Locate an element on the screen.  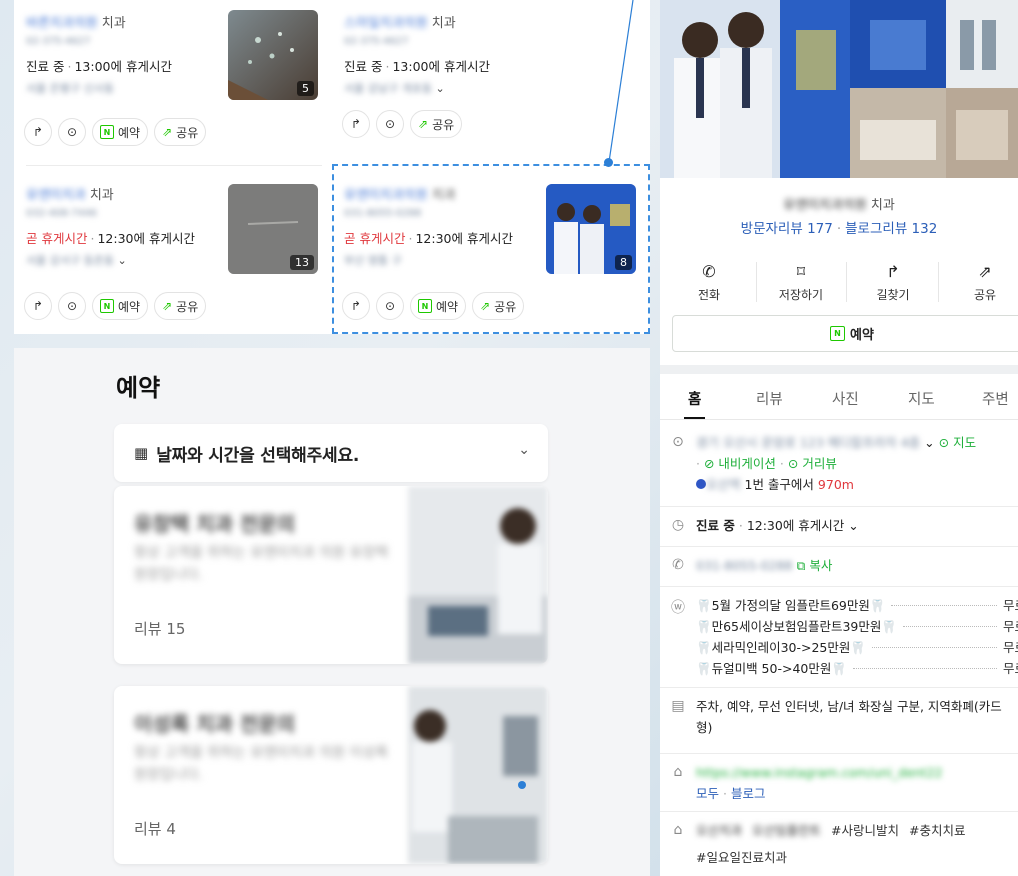
reserve-button: N 예약 is located at coordinates (845, 333).